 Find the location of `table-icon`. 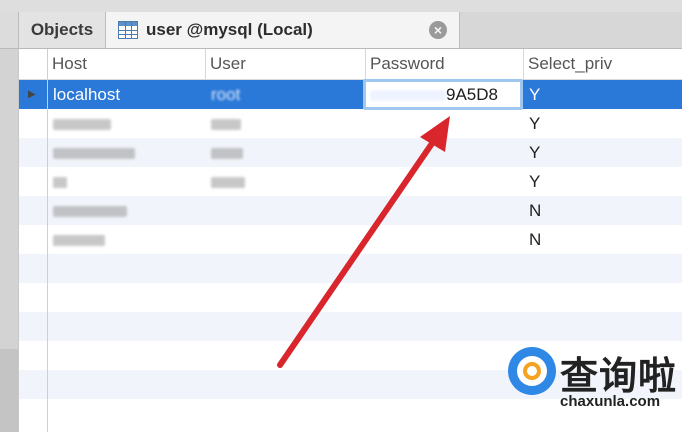

table-icon is located at coordinates (128, 30).